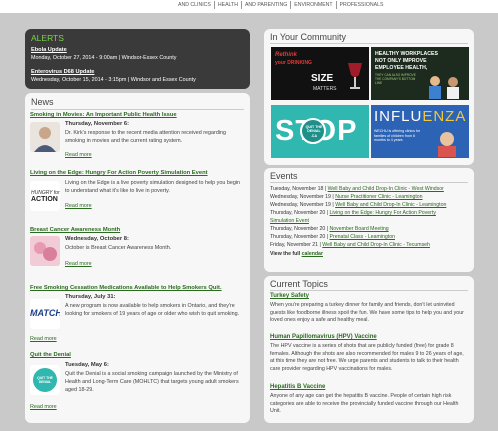  I want to click on news-date-quit-denial: Tuesday, May 6:, so click(87, 365).